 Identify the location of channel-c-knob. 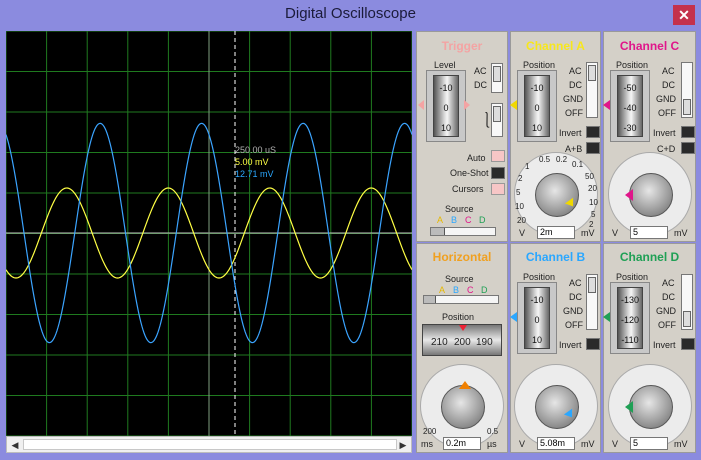
(651, 195).